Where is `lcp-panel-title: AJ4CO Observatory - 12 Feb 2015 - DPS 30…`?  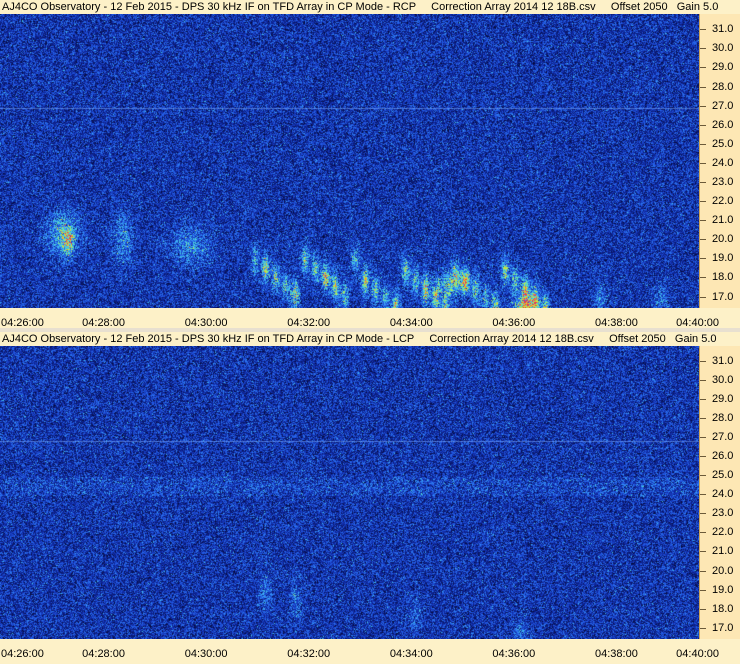 lcp-panel-title: AJ4CO Observatory - 12 Feb 2015 - DPS 30… is located at coordinates (359, 339).